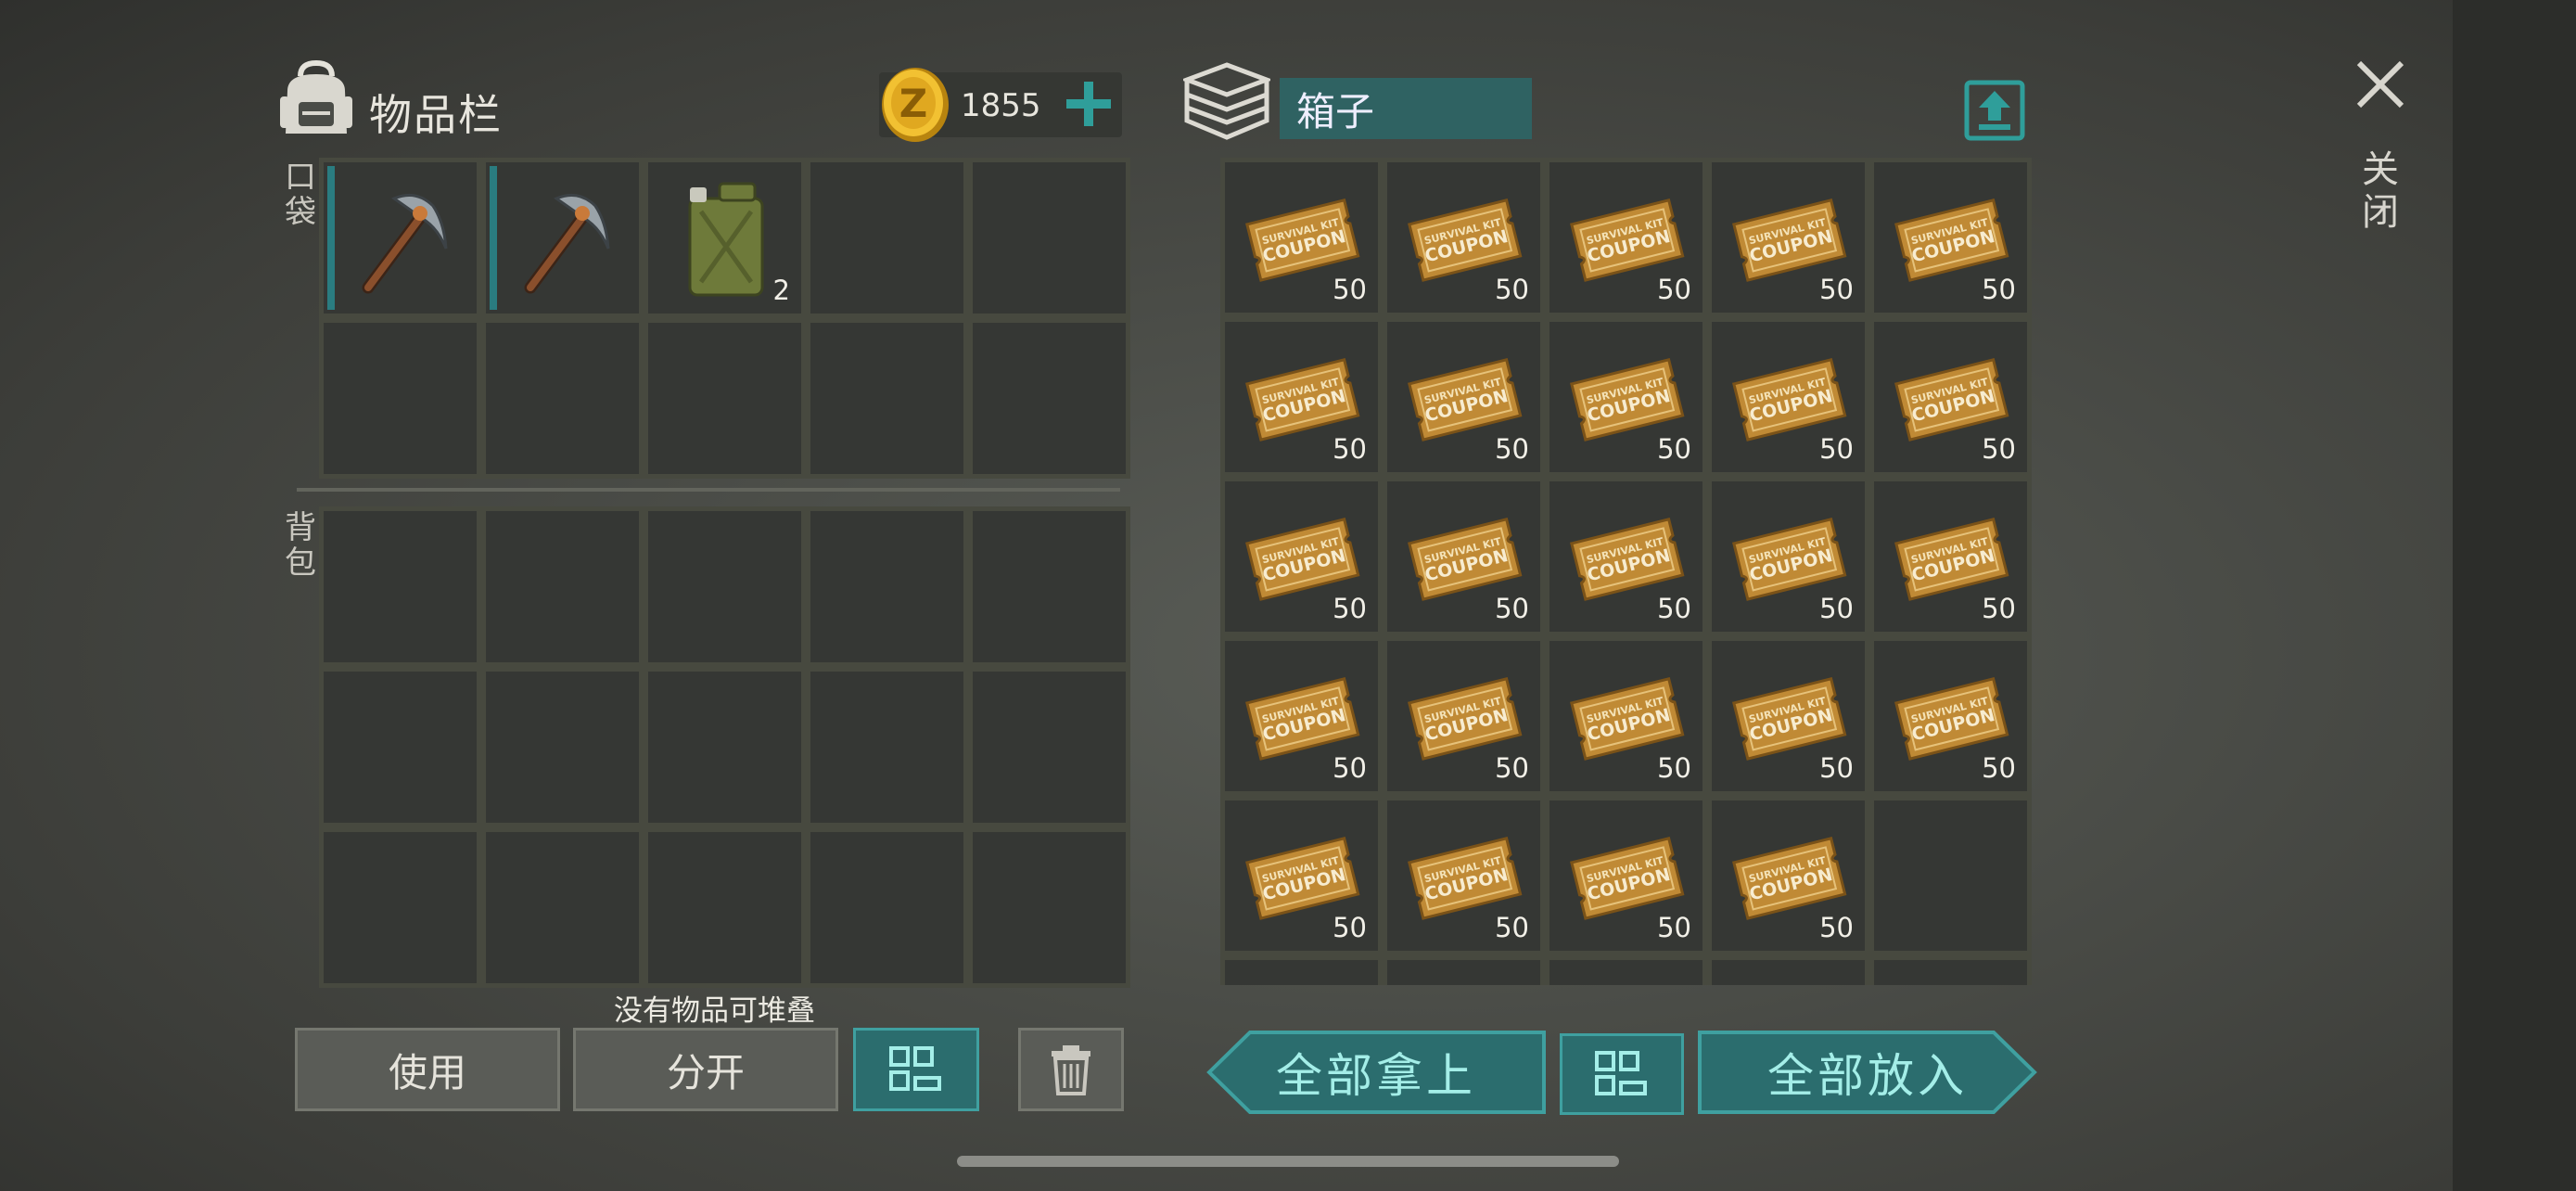 The height and width of the screenshot is (1191, 2576). Describe the element at coordinates (1226, 101) in the screenshot. I see `storage-box-icon` at that location.